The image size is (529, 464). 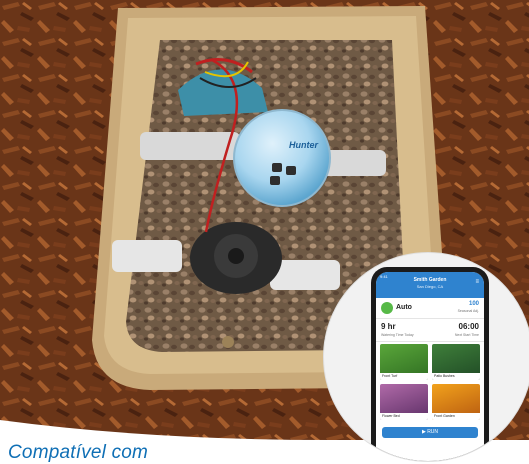 What do you see at coordinates (430, 308) in the screenshot?
I see `mode-row: Auto 100 Seasonal Adj.` at bounding box center [430, 308].